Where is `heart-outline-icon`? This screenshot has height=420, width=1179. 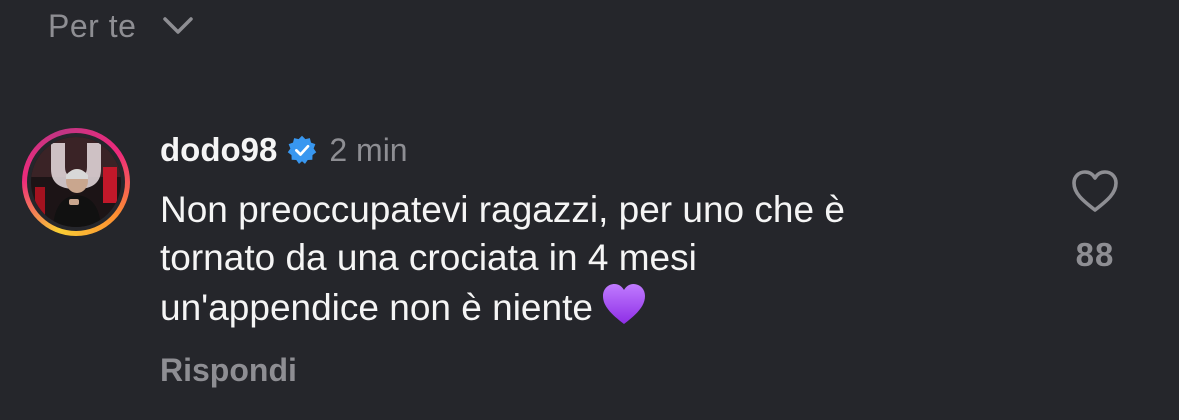 heart-outline-icon is located at coordinates (1095, 191).